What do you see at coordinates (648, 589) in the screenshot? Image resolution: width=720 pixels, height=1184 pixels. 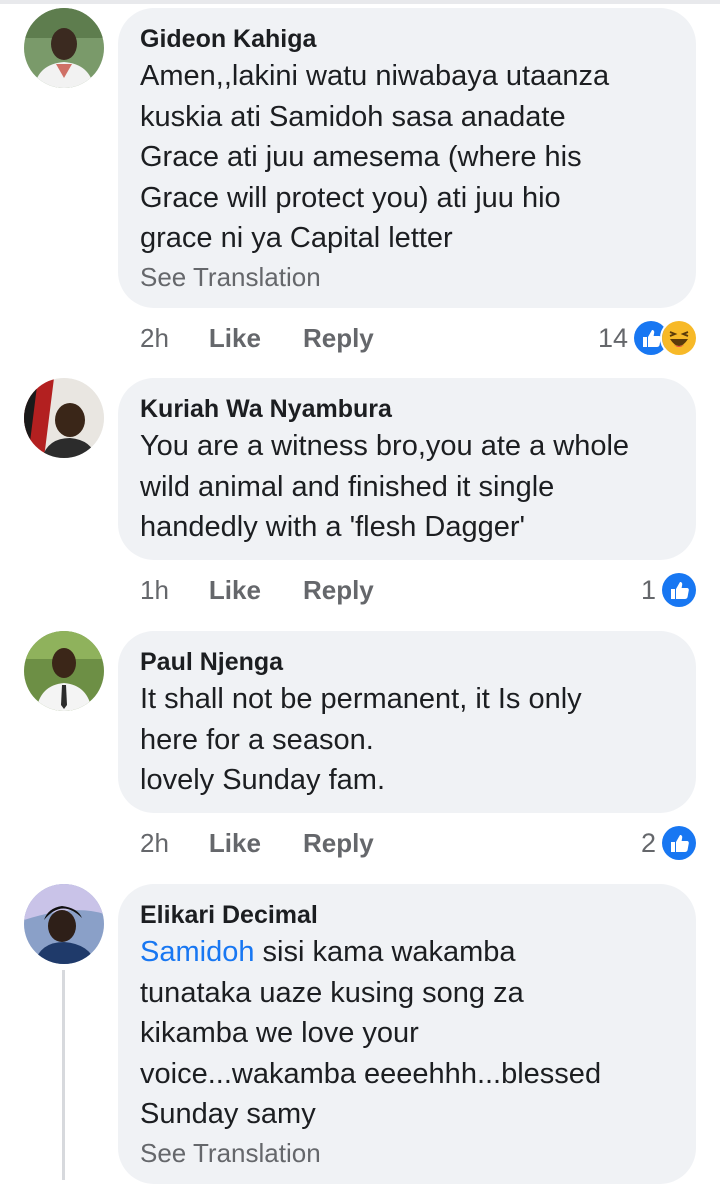 I see `reaction-count: 1` at bounding box center [648, 589].